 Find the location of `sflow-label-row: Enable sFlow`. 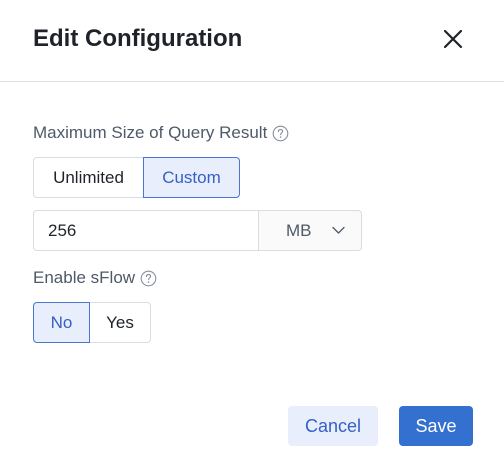

sflow-label-row: Enable sFlow is located at coordinates (95, 278).